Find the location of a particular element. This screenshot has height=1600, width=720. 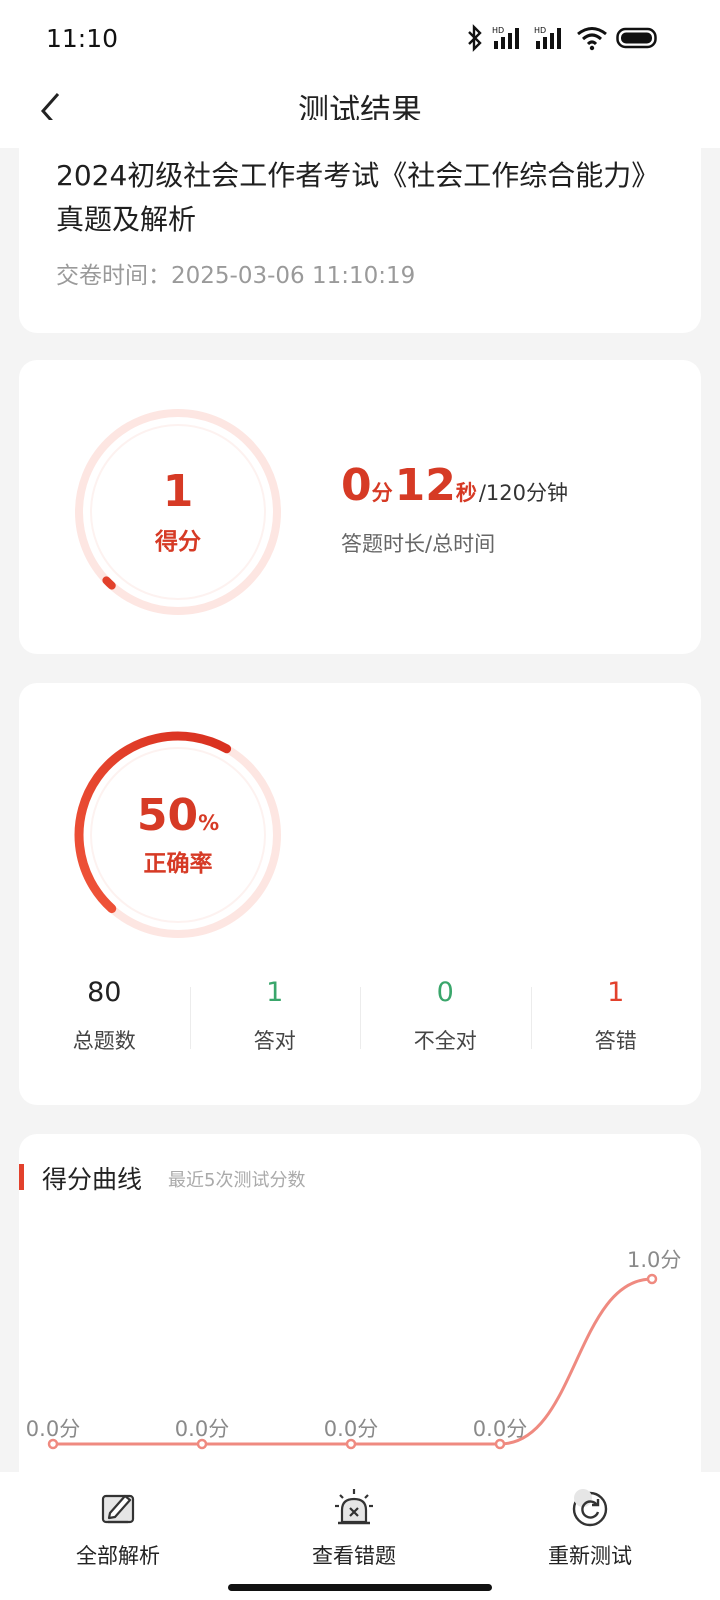

stats-row: 80 总题数 1 答对 0 不全对 1 答错 is located at coordinates (360, 1023).